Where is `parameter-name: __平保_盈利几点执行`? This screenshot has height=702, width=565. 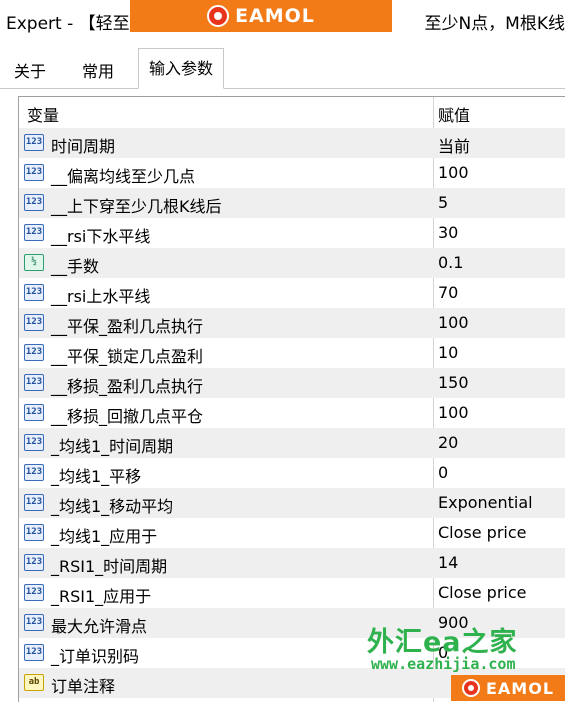 parameter-name: __平保_盈利几点执行 is located at coordinates (127, 326).